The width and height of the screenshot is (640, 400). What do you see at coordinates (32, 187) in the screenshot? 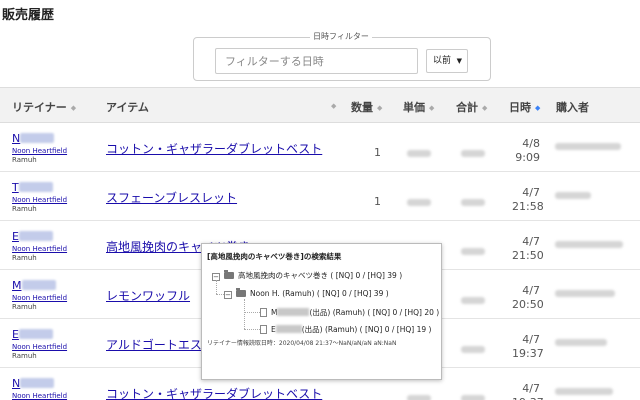
I see `retainer-name-link: T` at bounding box center [32, 187].